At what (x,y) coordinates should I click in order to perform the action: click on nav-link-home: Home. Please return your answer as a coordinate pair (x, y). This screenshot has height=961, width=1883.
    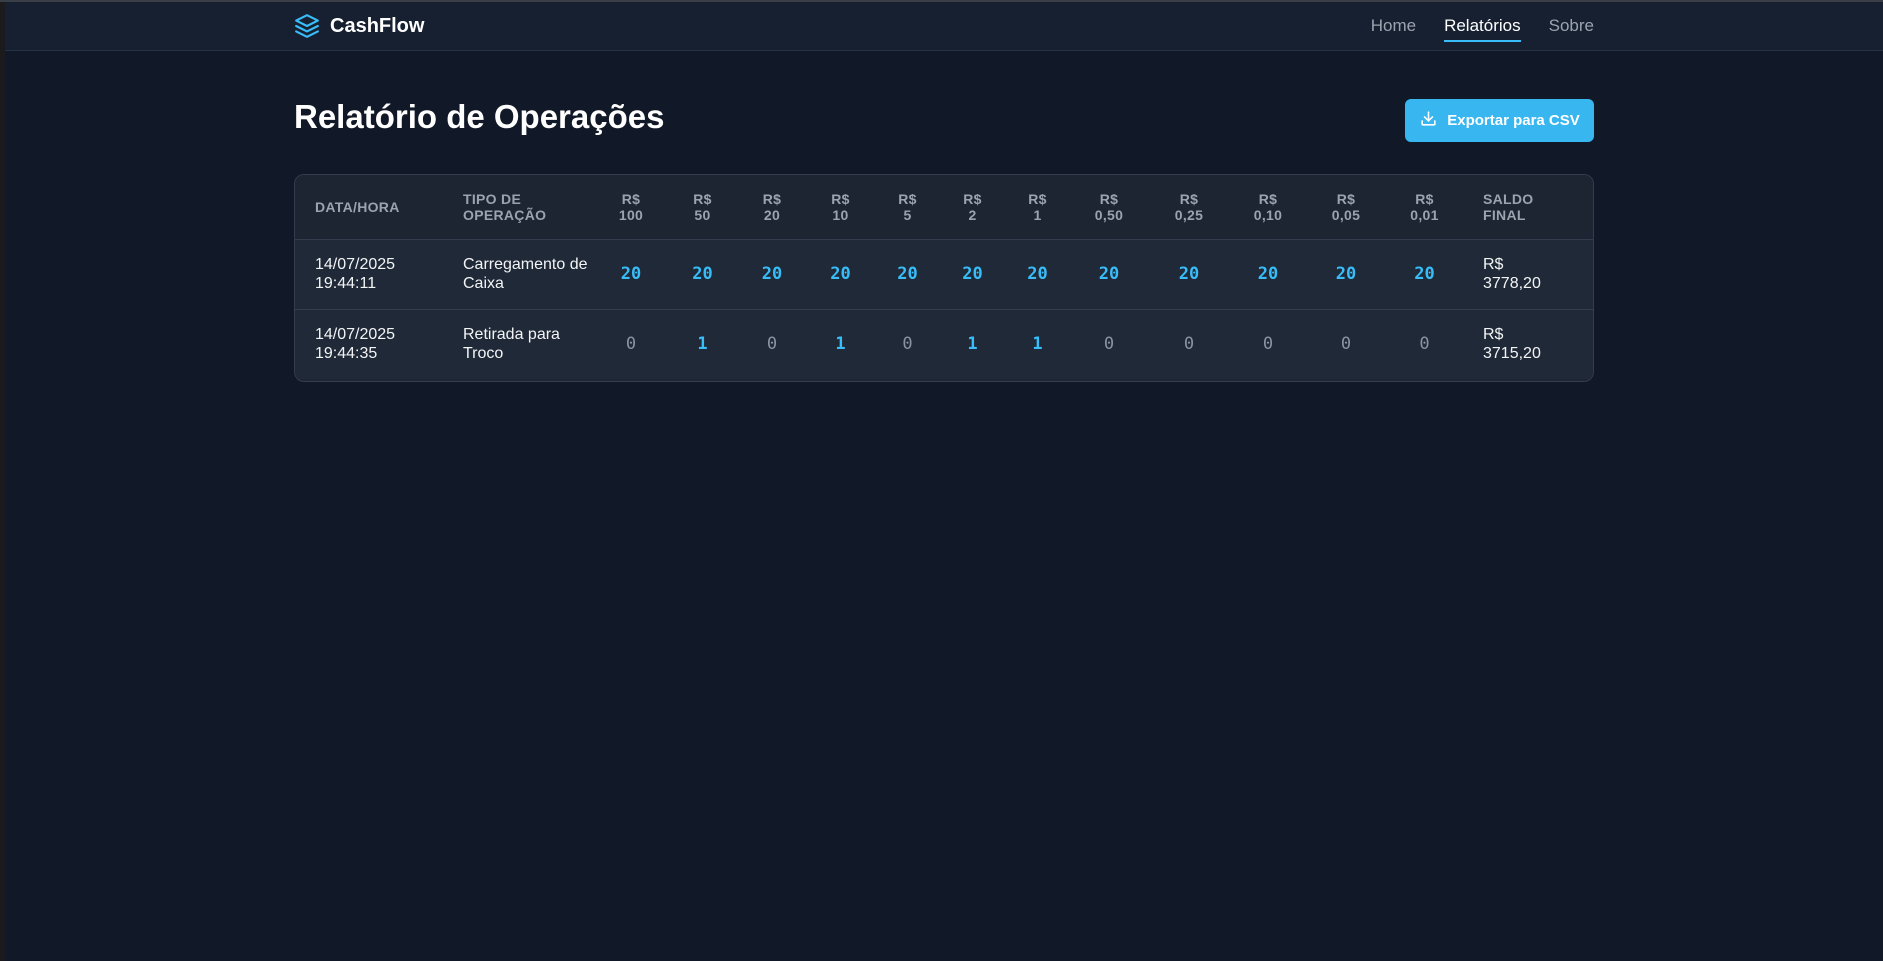
    Looking at the image, I should click on (1393, 26).